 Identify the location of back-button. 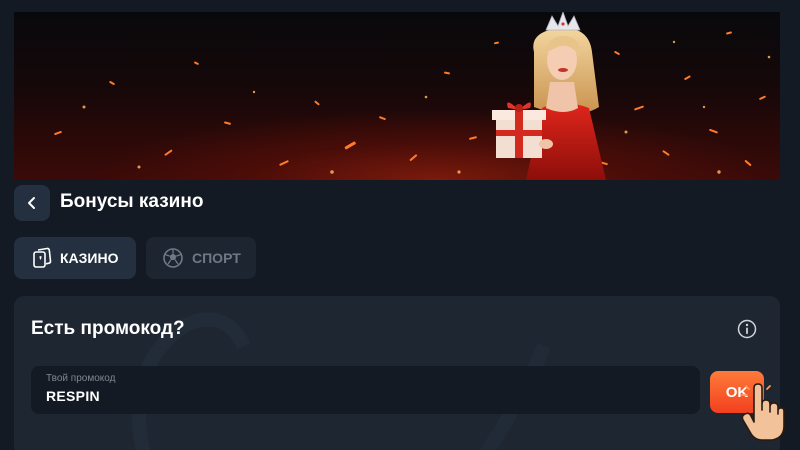
(32, 203).